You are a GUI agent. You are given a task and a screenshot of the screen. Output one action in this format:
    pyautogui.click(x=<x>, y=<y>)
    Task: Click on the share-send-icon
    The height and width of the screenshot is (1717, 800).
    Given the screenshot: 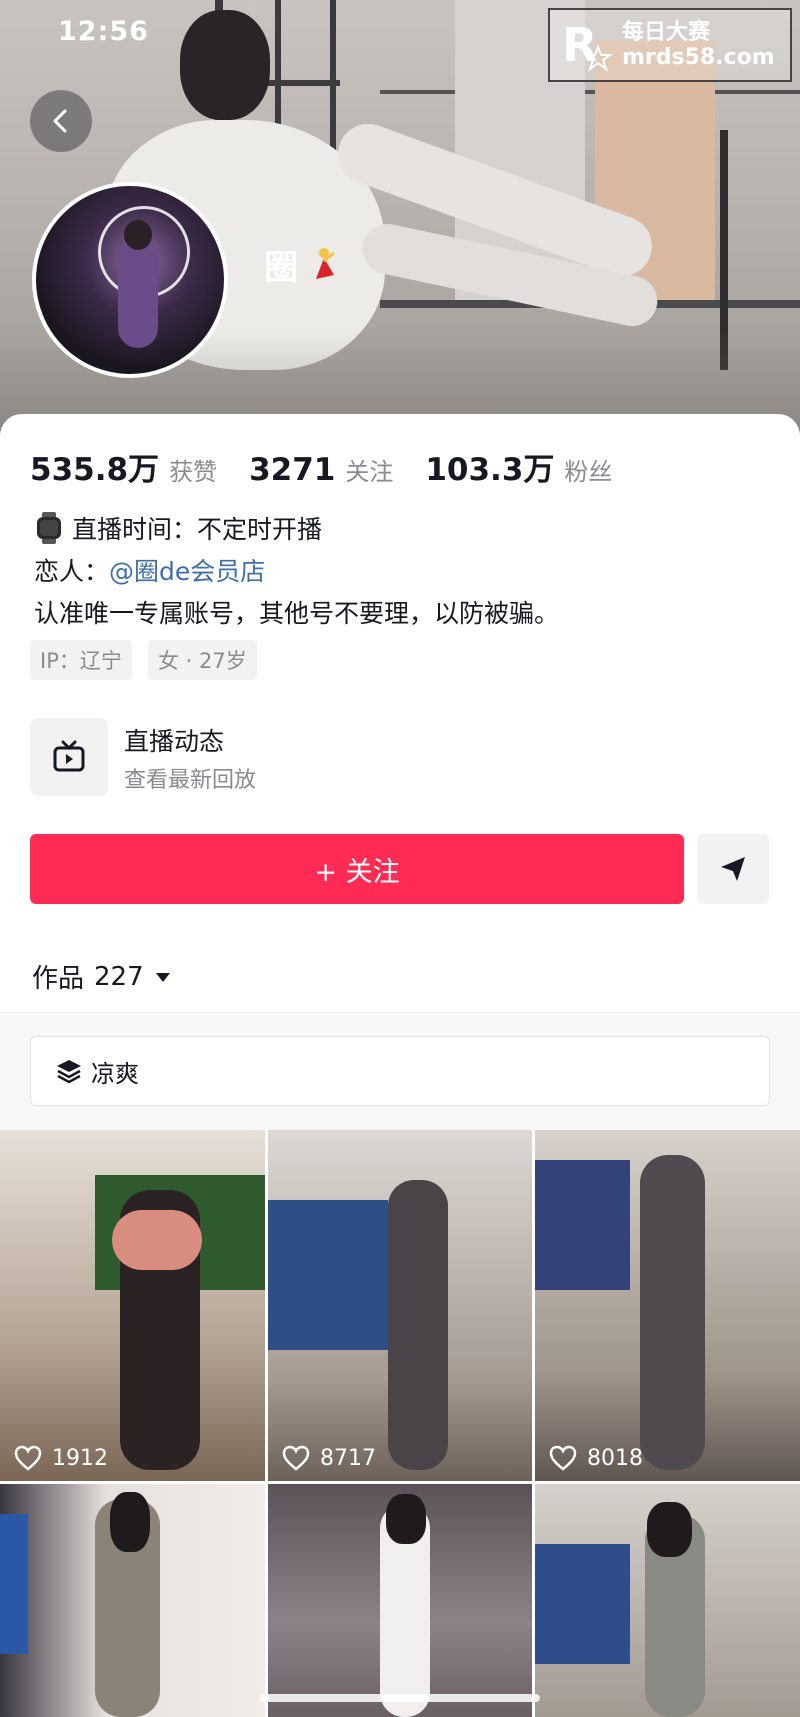 What is the action you would take?
    pyautogui.click(x=733, y=869)
    